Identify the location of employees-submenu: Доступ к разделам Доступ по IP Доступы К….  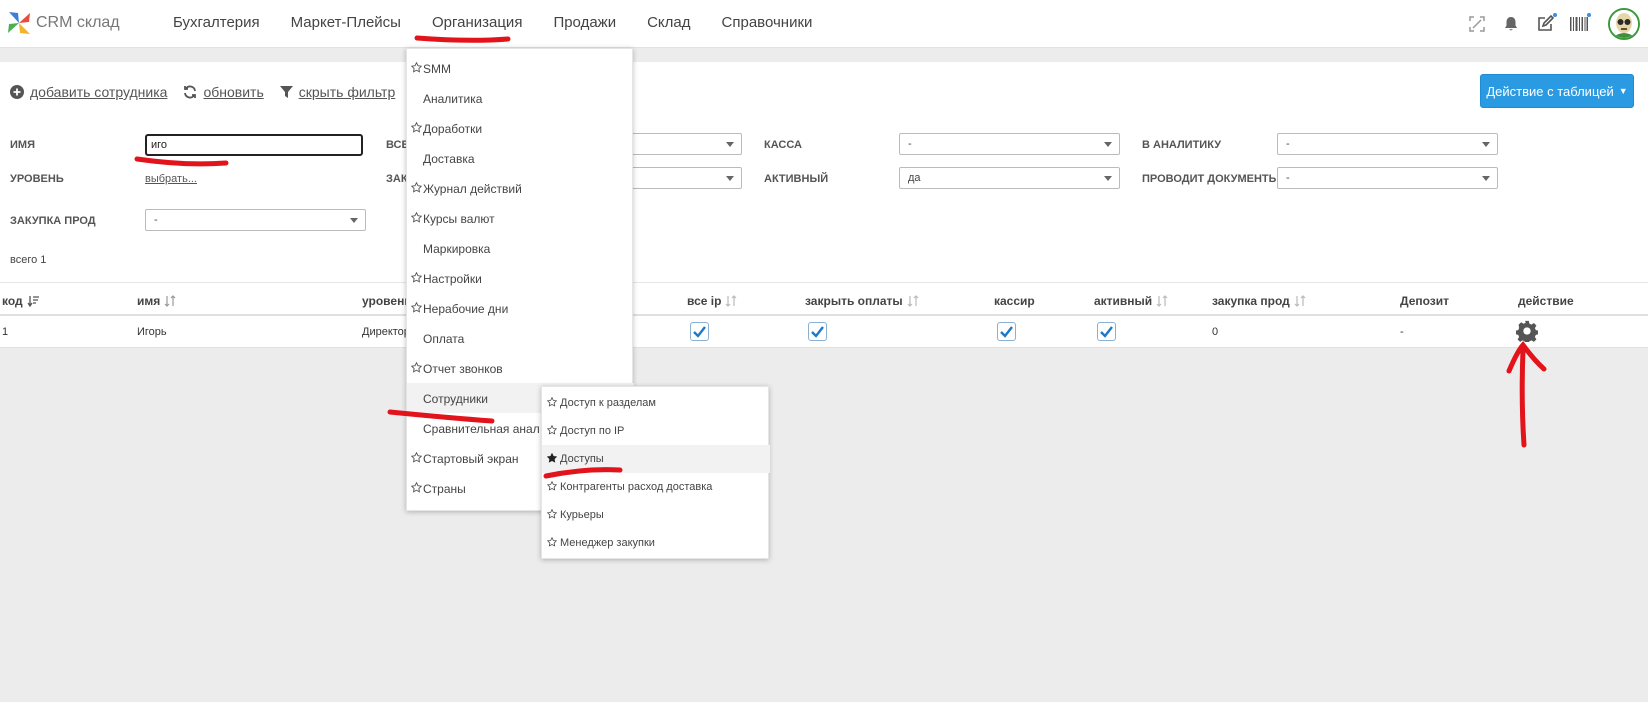
(655, 472).